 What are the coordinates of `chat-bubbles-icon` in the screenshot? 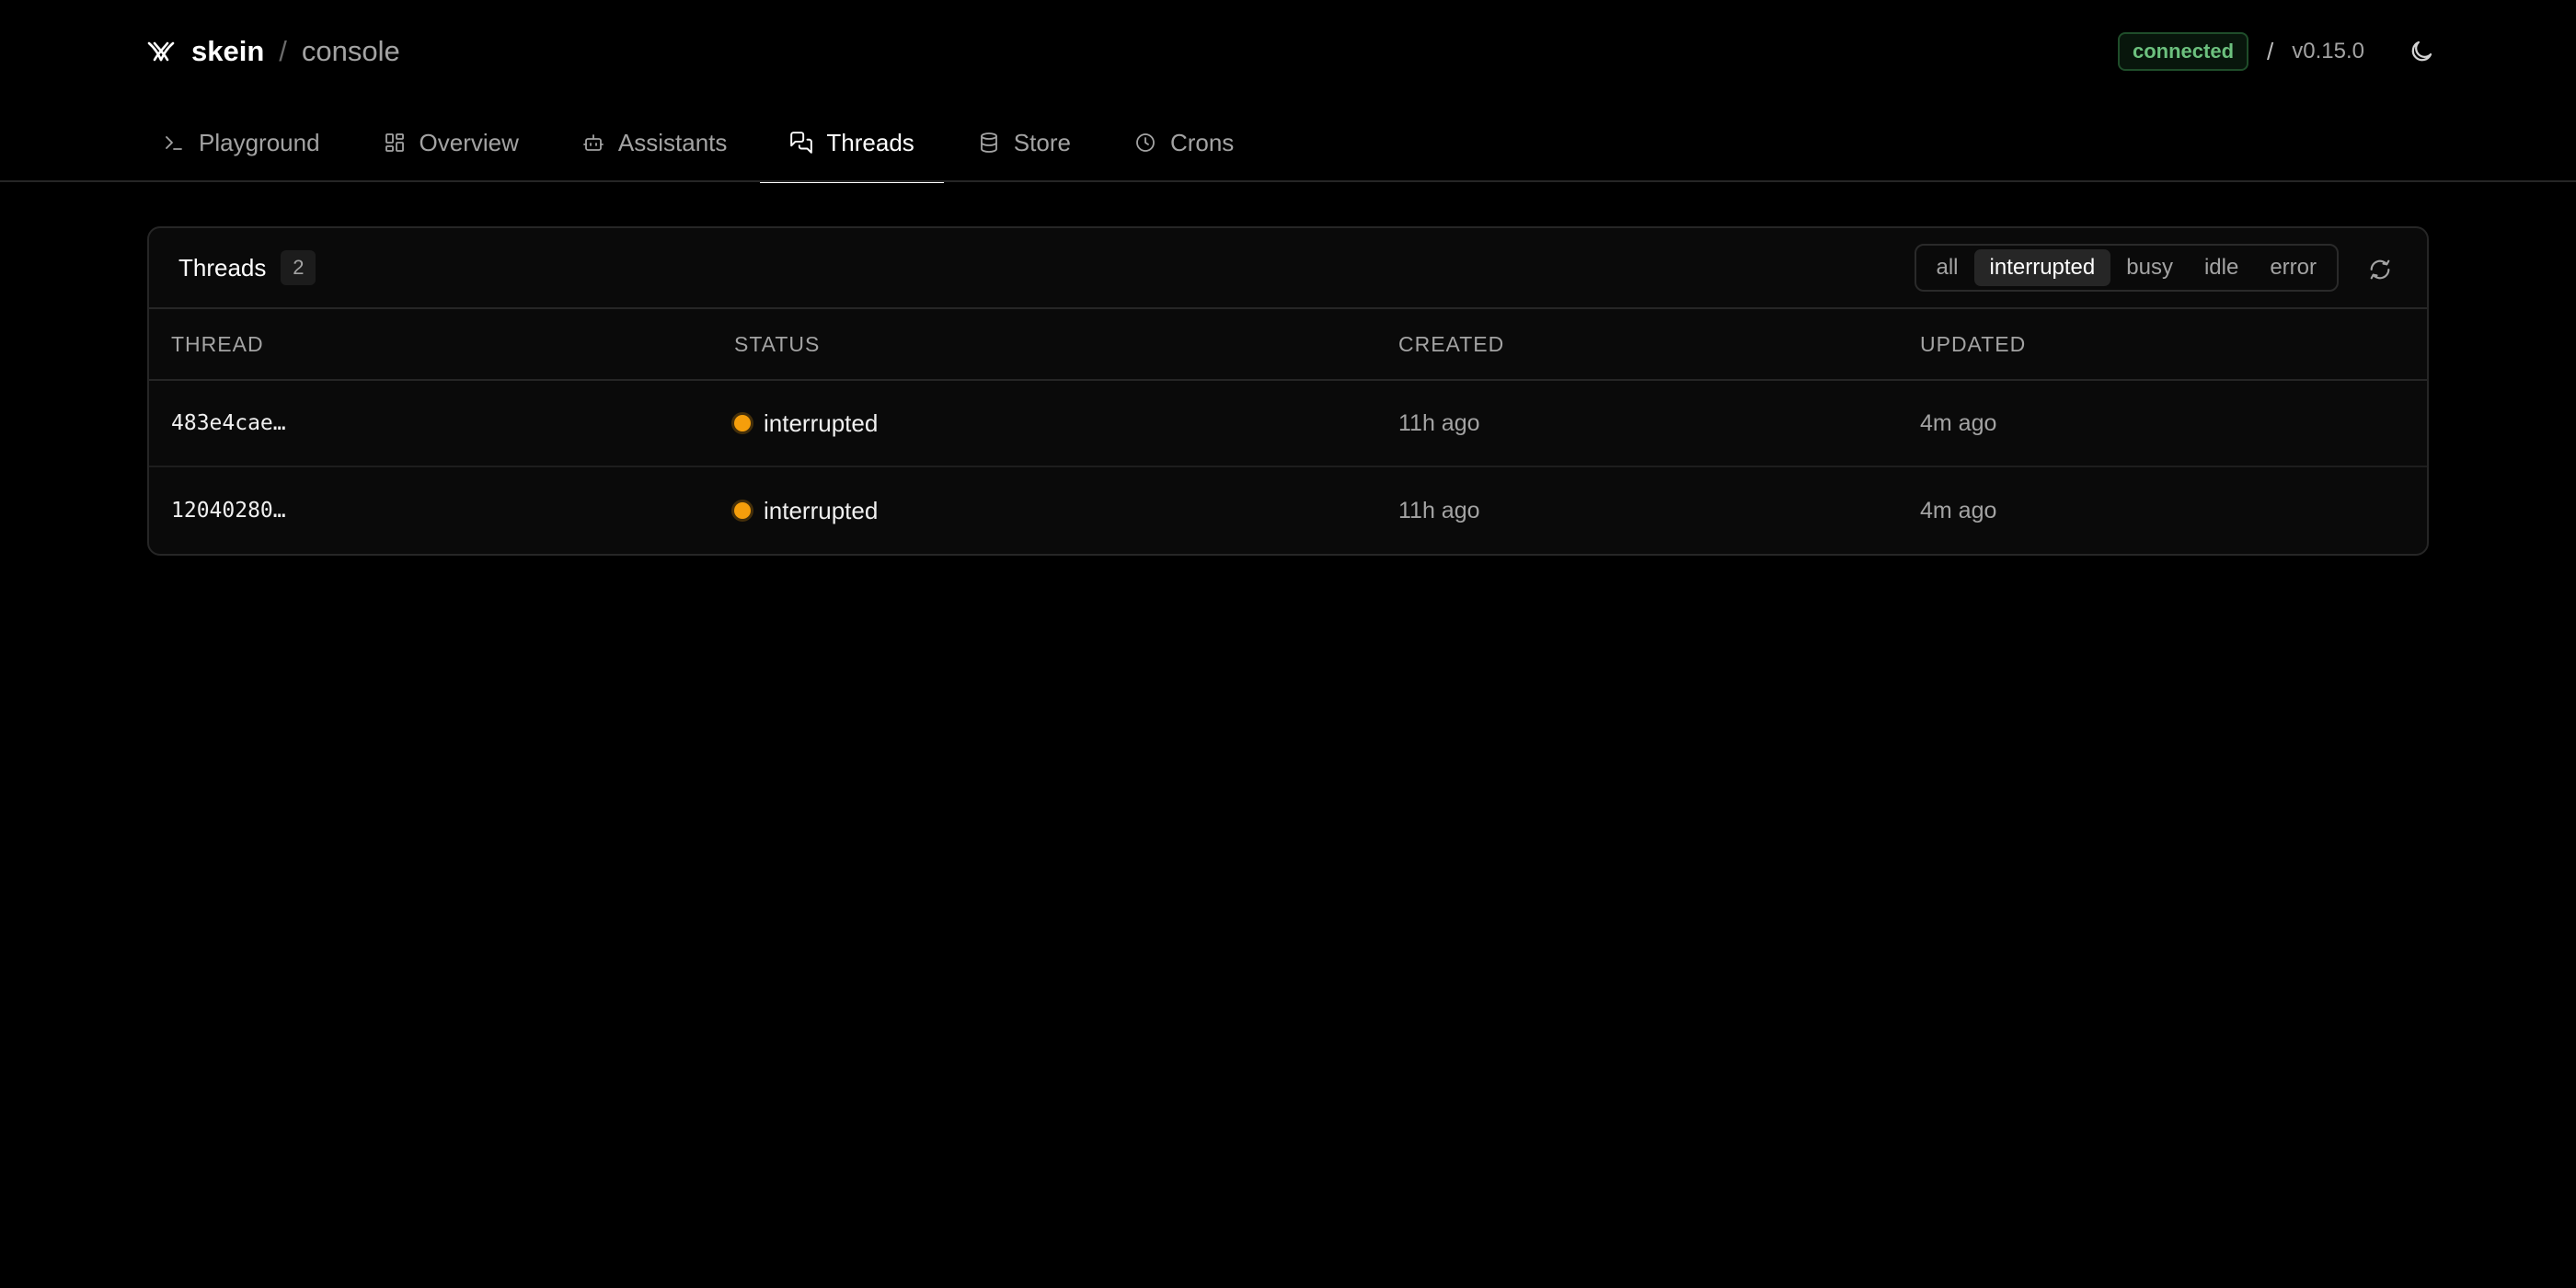 It's located at (801, 143).